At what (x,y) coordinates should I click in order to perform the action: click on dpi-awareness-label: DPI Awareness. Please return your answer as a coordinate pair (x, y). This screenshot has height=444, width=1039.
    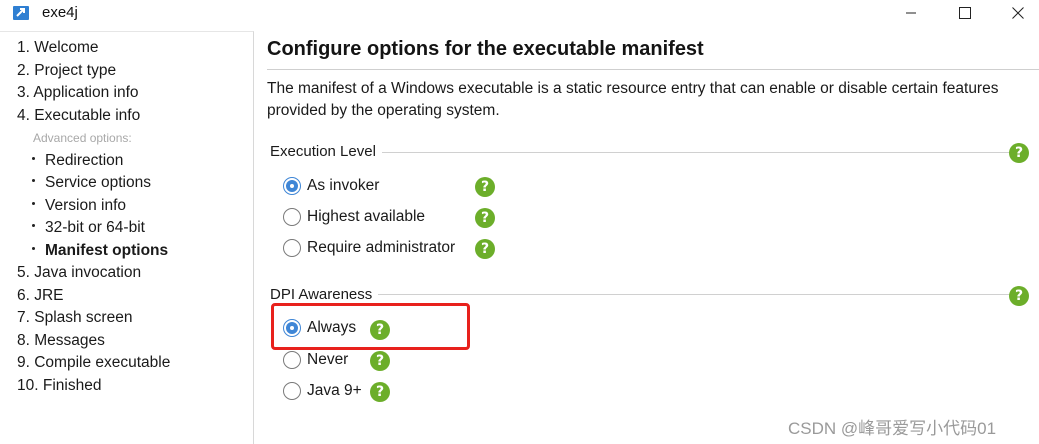
    Looking at the image, I should click on (324, 294).